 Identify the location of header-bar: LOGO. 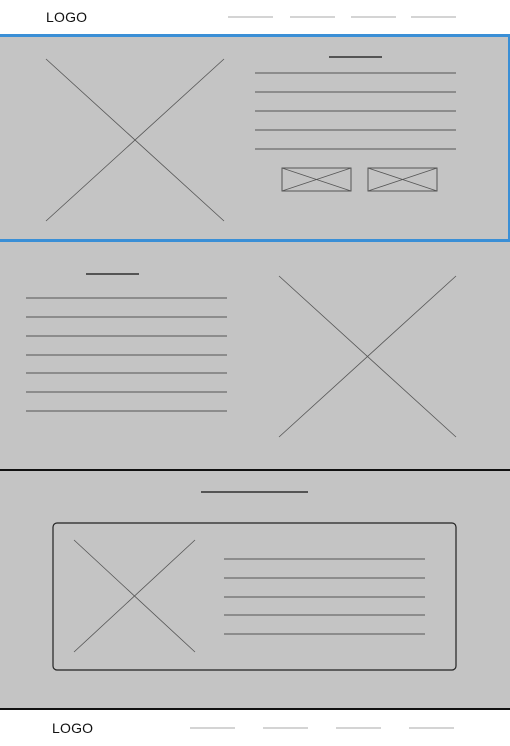
(255, 17).